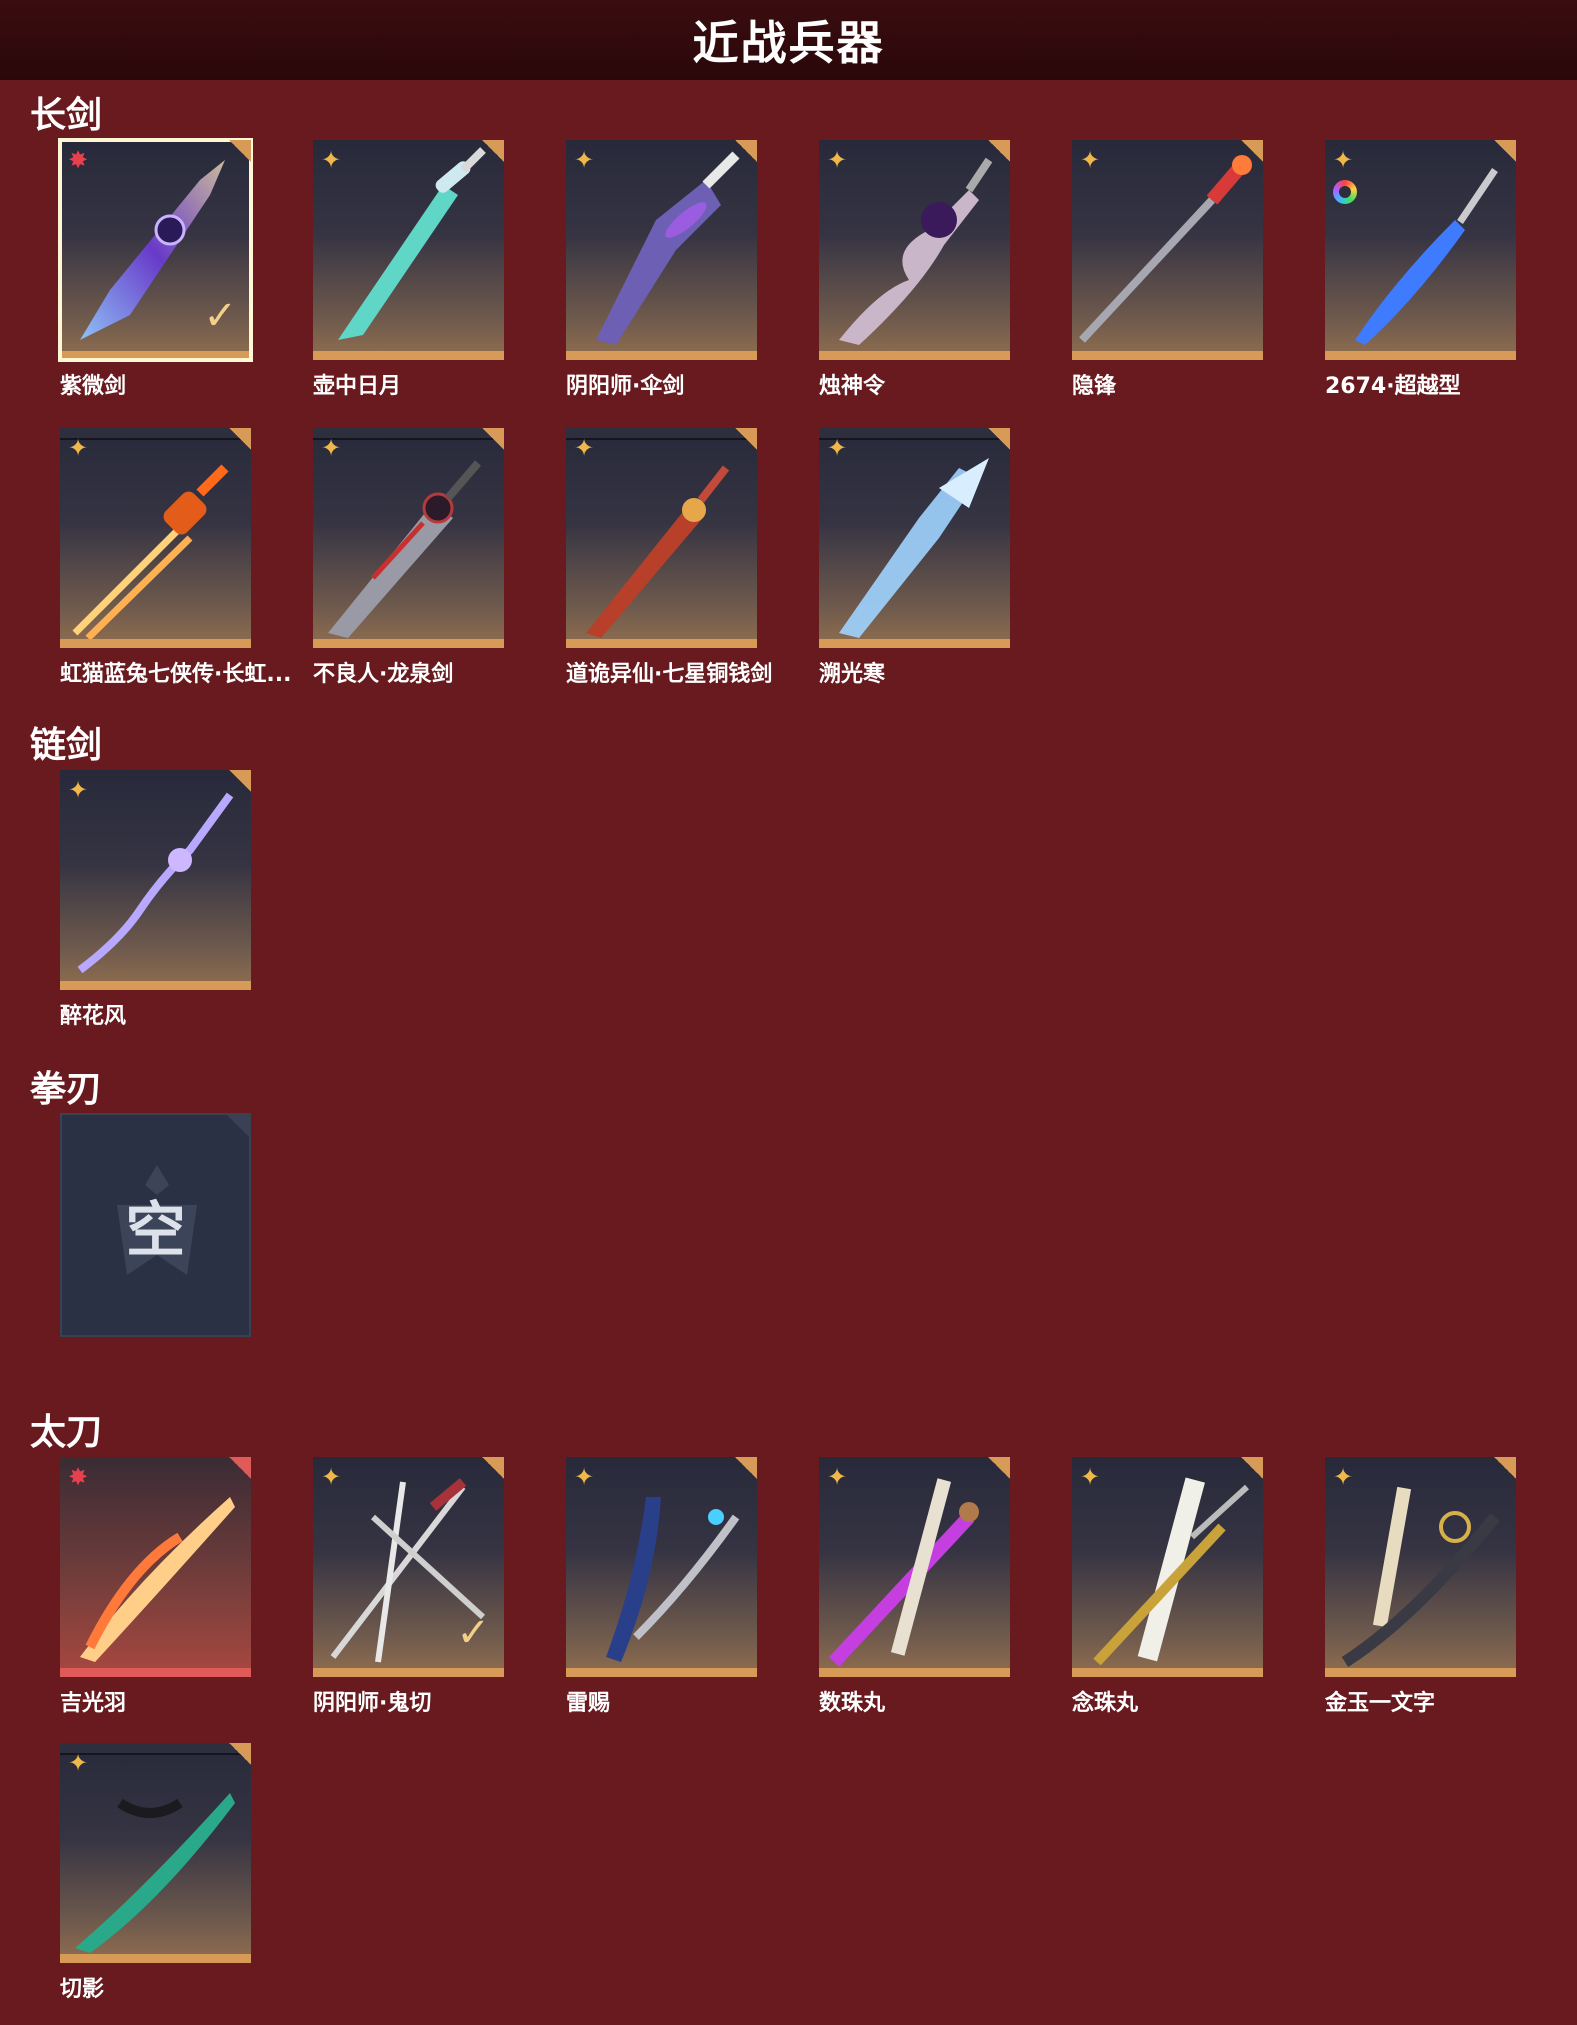 This screenshot has width=1577, height=2025. I want to click on weapon-card: ✦ 雷赐, so click(661, 1586).